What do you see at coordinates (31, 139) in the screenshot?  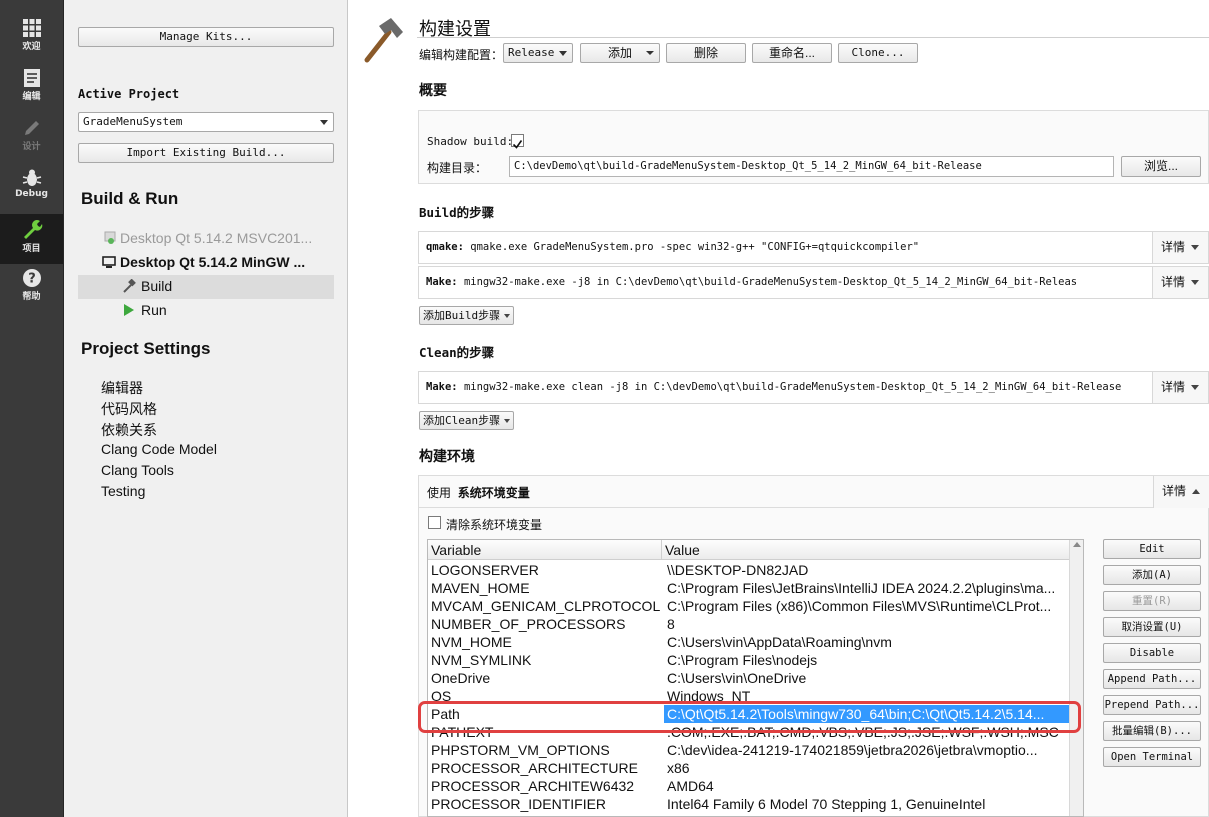 I see `mode-design: 设计` at bounding box center [31, 139].